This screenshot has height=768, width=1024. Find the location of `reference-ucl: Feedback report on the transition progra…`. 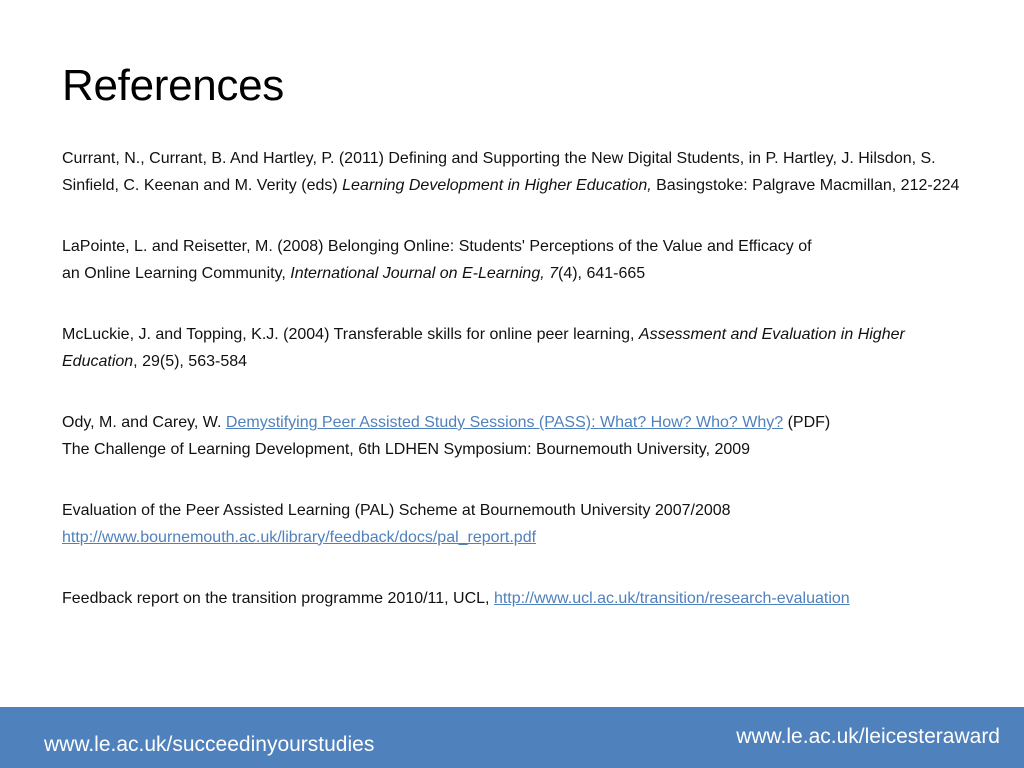

reference-ucl: Feedback report on the transition progra… is located at coordinates (512, 599).